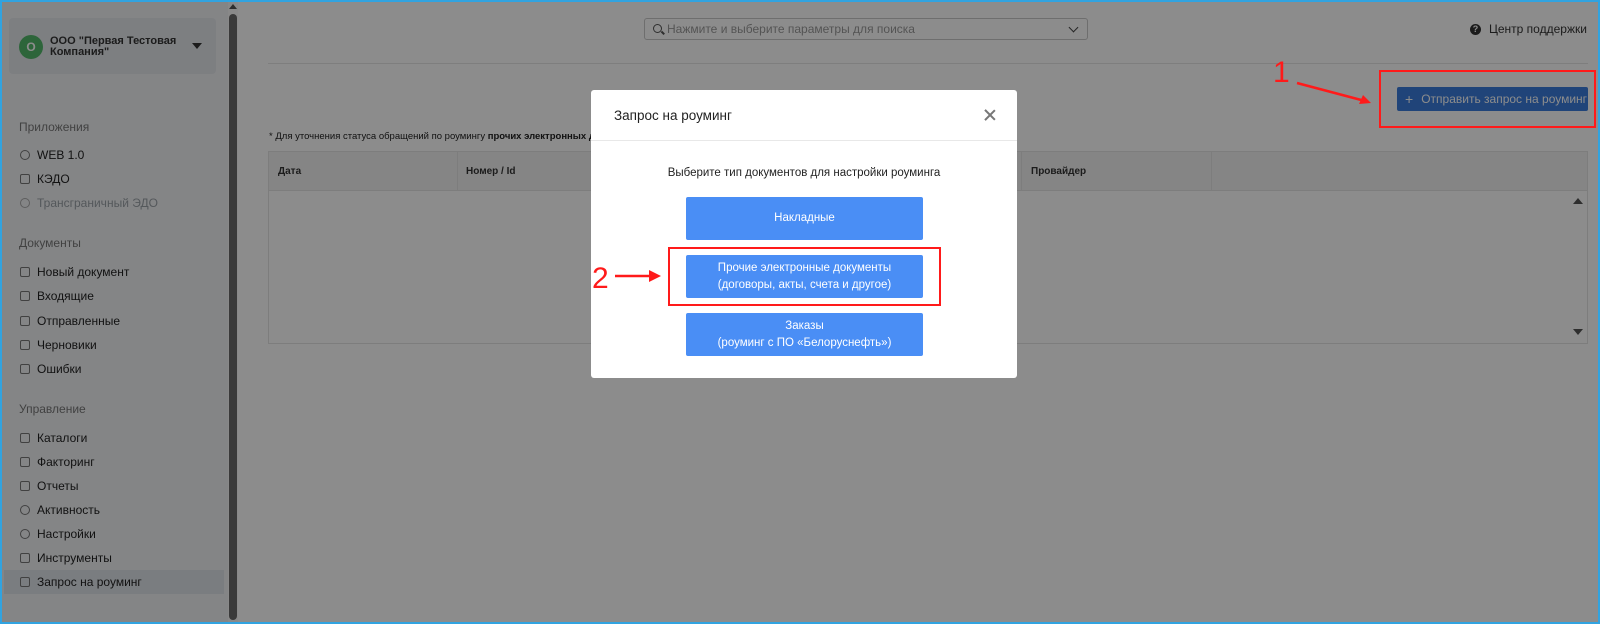 Image resolution: width=1600 pixels, height=624 pixels. What do you see at coordinates (804, 325) in the screenshot?
I see `orders-label: Заказы` at bounding box center [804, 325].